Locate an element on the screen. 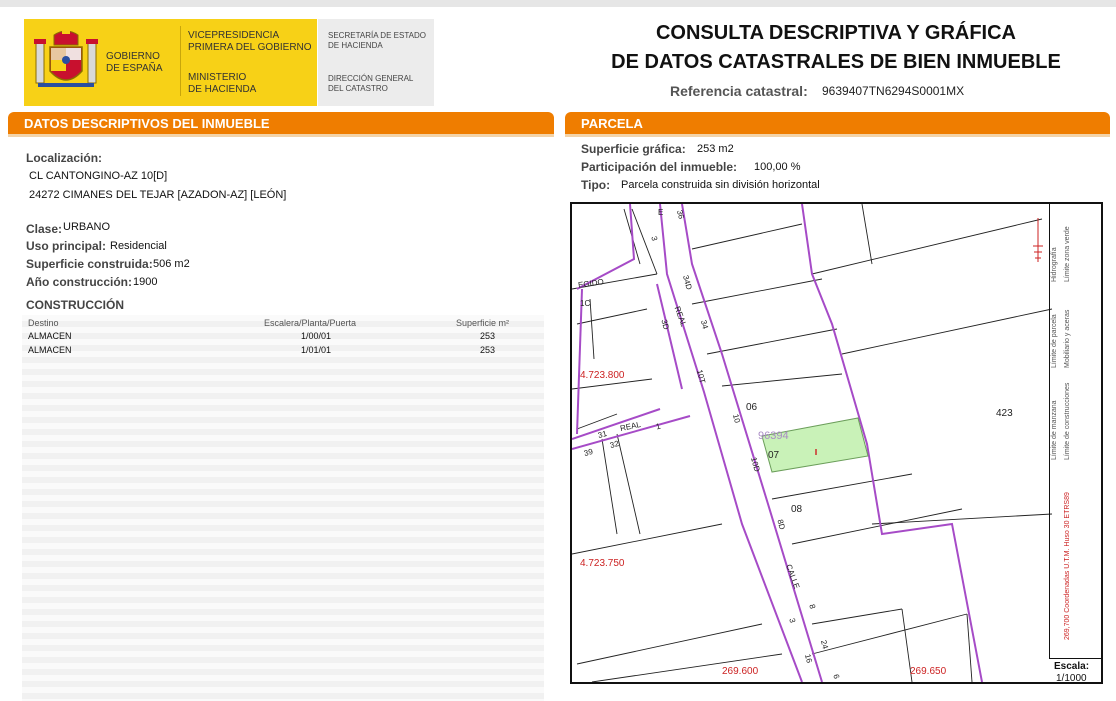 Image resolution: width=1116 pixels, height=701 pixels. coord-y-4723800: 4.723.800 is located at coordinates (602, 375).